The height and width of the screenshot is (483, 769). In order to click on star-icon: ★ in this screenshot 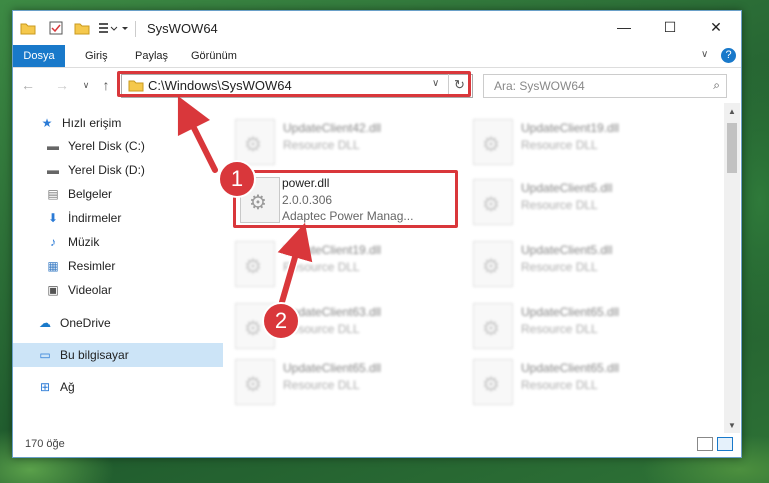, I will do `click(47, 123)`.